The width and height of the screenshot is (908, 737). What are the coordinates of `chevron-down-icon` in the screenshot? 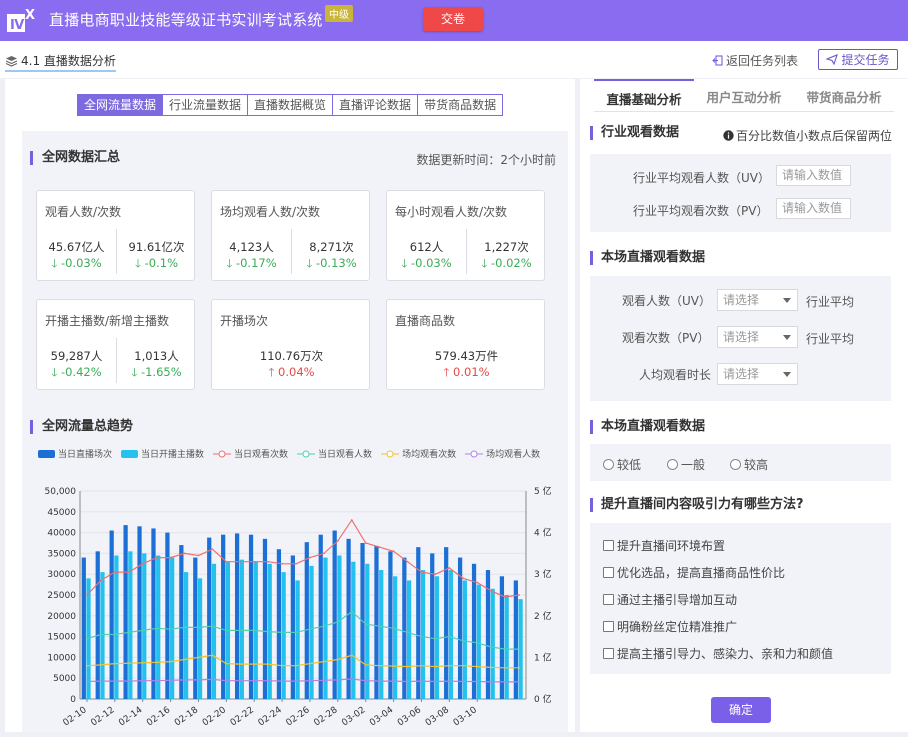 It's located at (787, 337).